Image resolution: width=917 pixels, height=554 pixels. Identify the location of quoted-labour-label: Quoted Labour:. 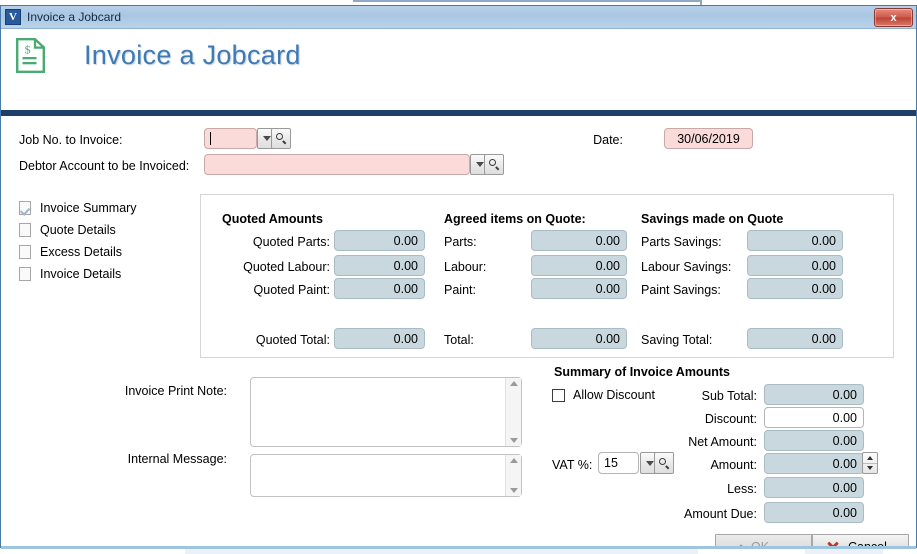
(286, 267).